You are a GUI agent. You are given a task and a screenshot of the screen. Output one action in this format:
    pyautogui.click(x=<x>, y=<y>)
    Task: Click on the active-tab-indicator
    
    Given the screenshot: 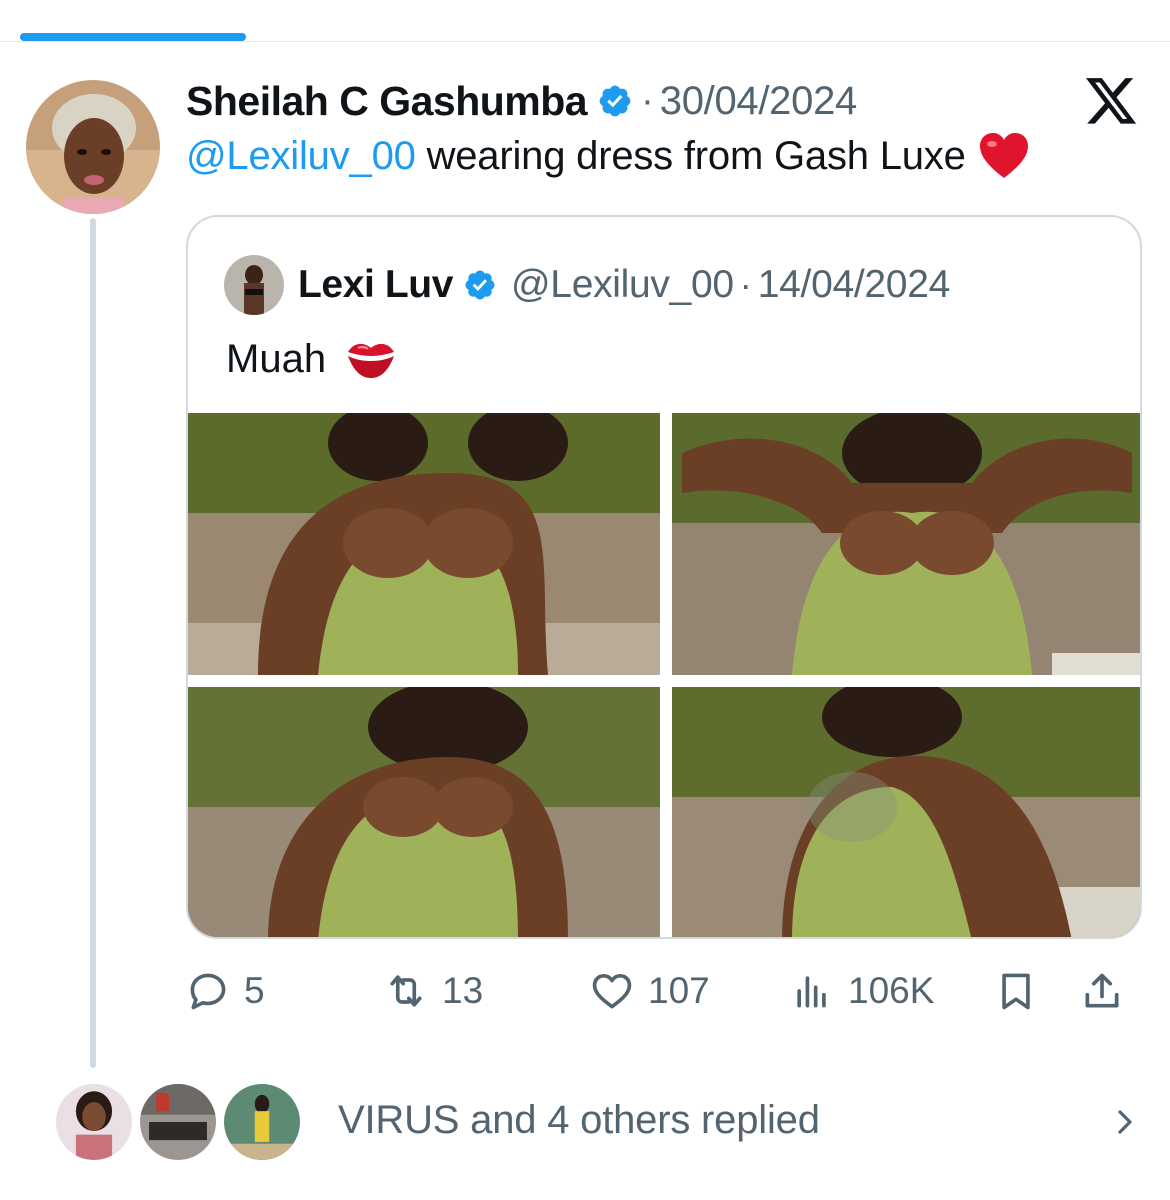 What is the action you would take?
    pyautogui.click(x=133, y=37)
    